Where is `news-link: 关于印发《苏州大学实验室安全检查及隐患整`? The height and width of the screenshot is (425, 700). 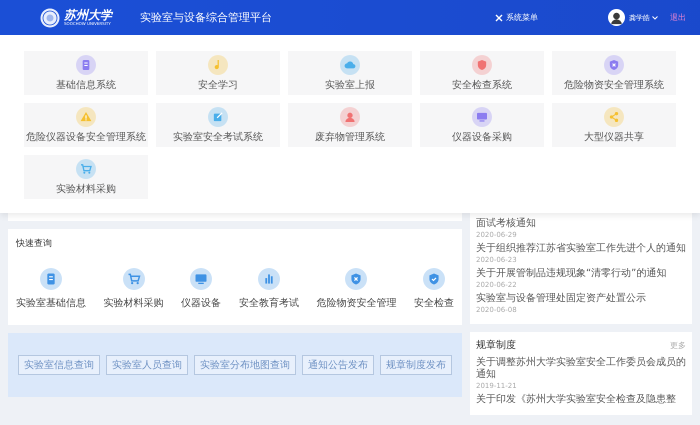 news-link: 关于印发《苏州大学实验室安全检查及隐患整 is located at coordinates (581, 400).